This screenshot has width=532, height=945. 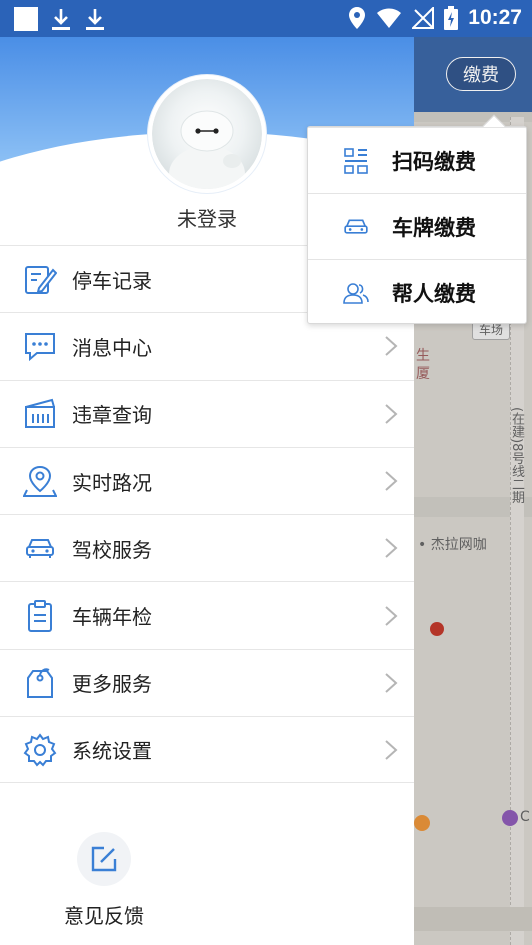 I want to click on menu-item-annual-inspection: 车辆年检, so click(x=207, y=614).